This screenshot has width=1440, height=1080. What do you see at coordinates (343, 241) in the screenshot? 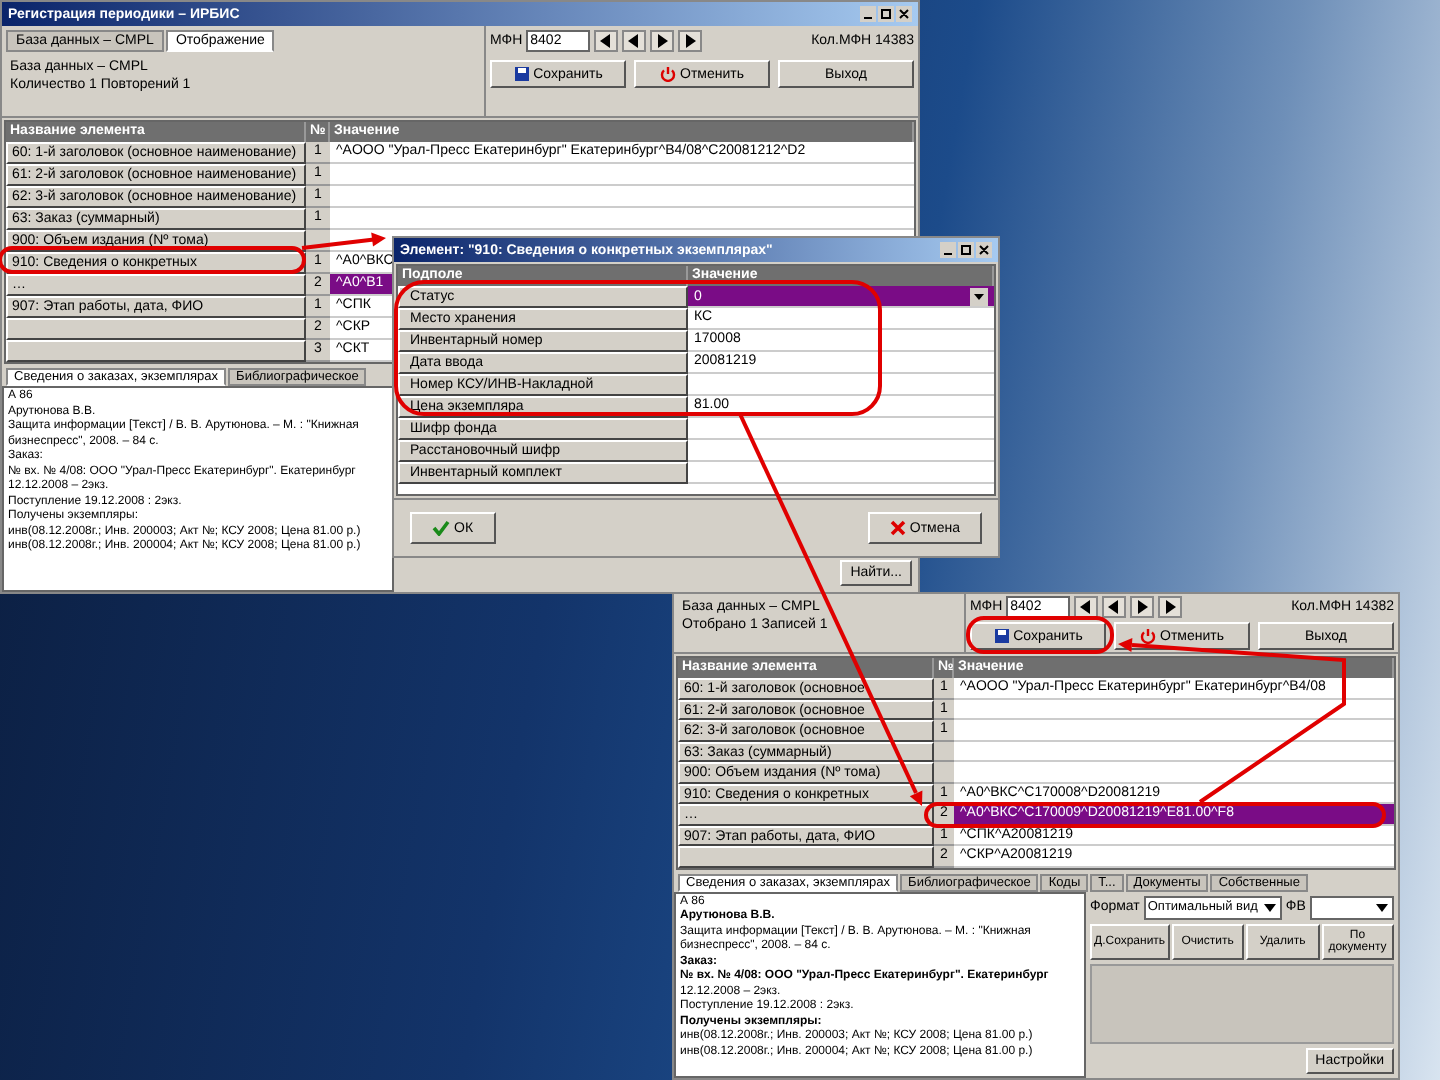
I see `pointer-arrow` at bounding box center [343, 241].